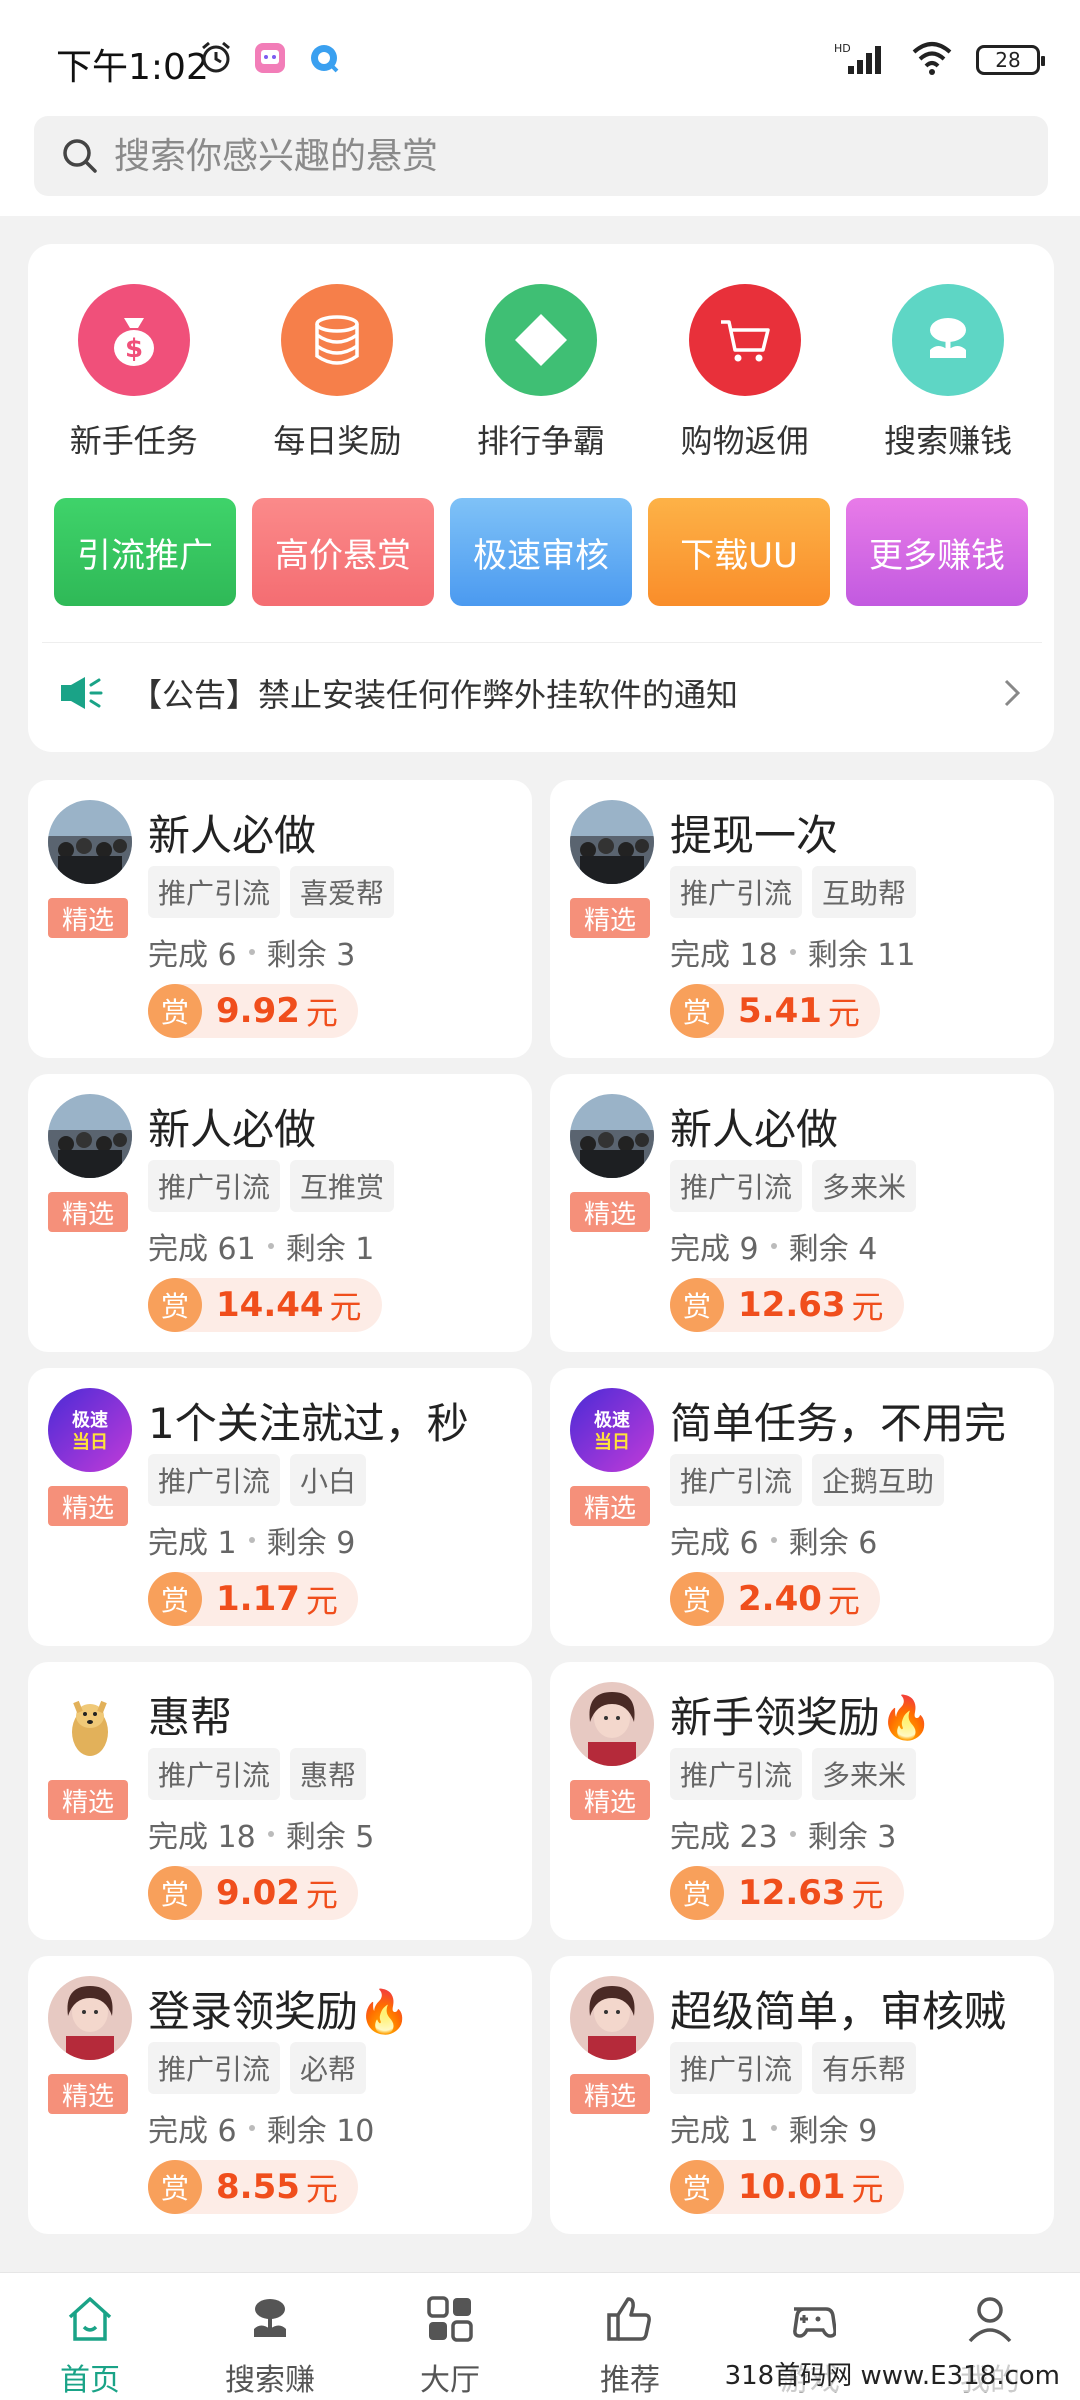 This screenshot has width=1080, height=2400. What do you see at coordinates (630, 2336) in the screenshot?
I see `nav-recommend: 推荐` at bounding box center [630, 2336].